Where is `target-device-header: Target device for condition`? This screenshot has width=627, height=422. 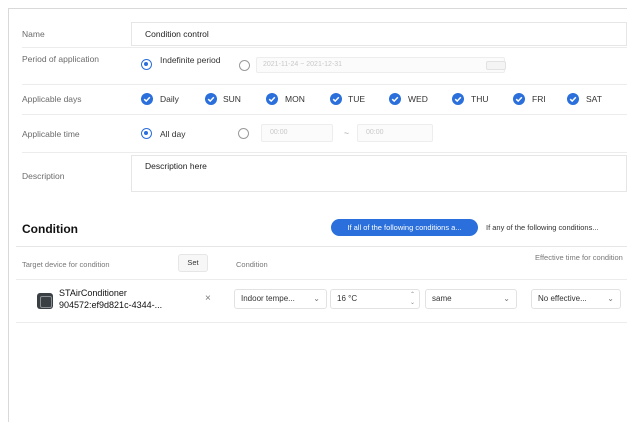
target-device-header: Target device for condition is located at coordinates (66, 264).